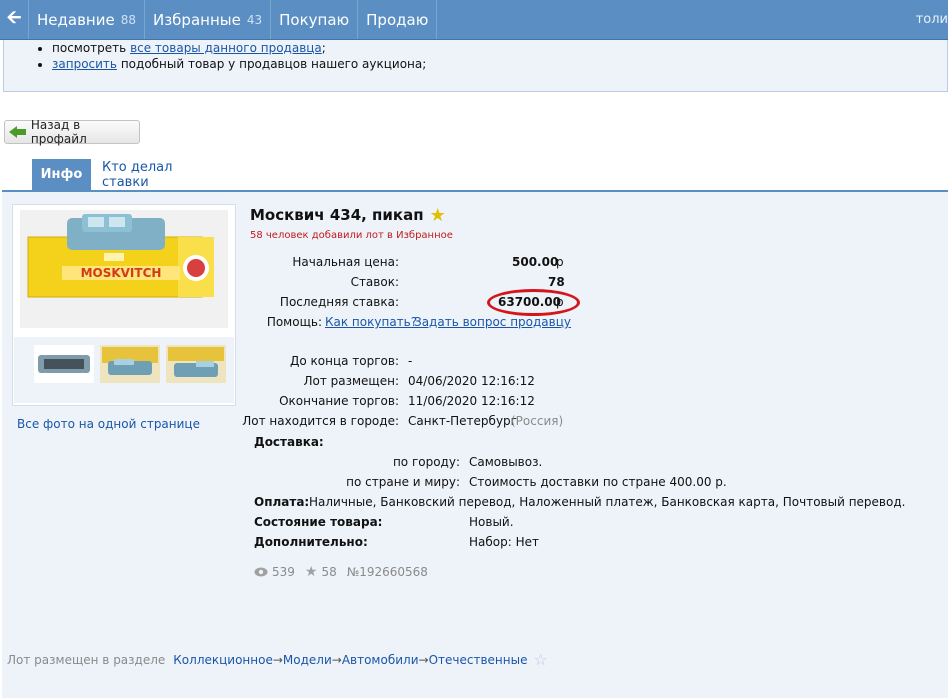 The image size is (948, 698). I want to click on nav-recent: Недавние 88, so click(86, 19).